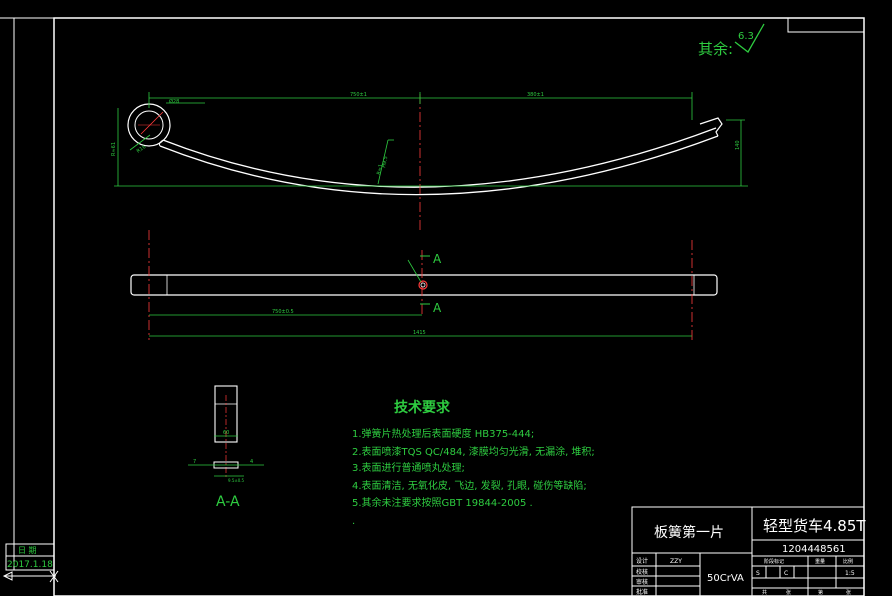 The height and width of the screenshot is (596, 892). Describe the element at coordinates (725, 578) in the screenshot. I see `title-material: 50CrVA` at that location.